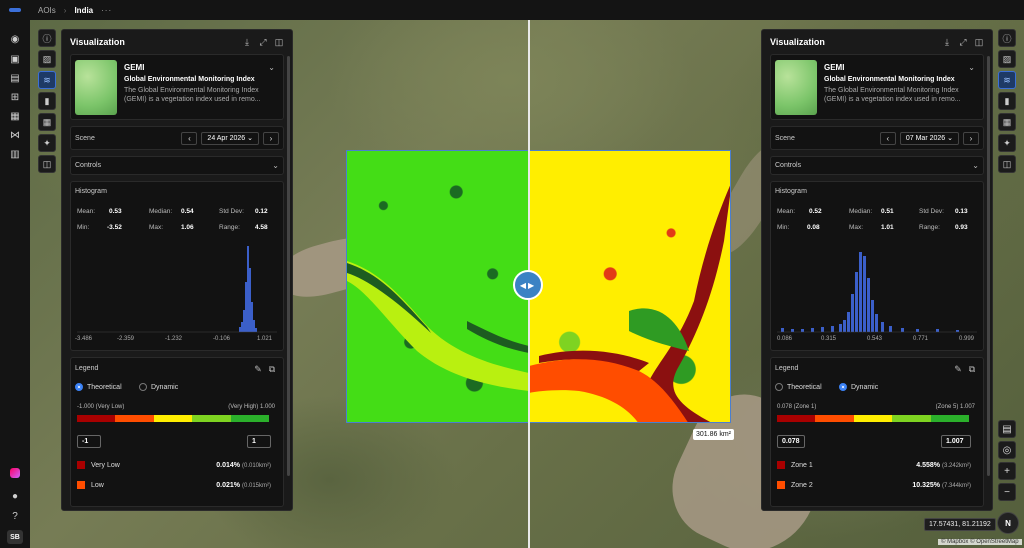 Image resolution: width=1024 pixels, height=548 pixels. What do you see at coordinates (956, 441) in the screenshot?
I see `legend-max-input: 1.007` at bounding box center [956, 441].